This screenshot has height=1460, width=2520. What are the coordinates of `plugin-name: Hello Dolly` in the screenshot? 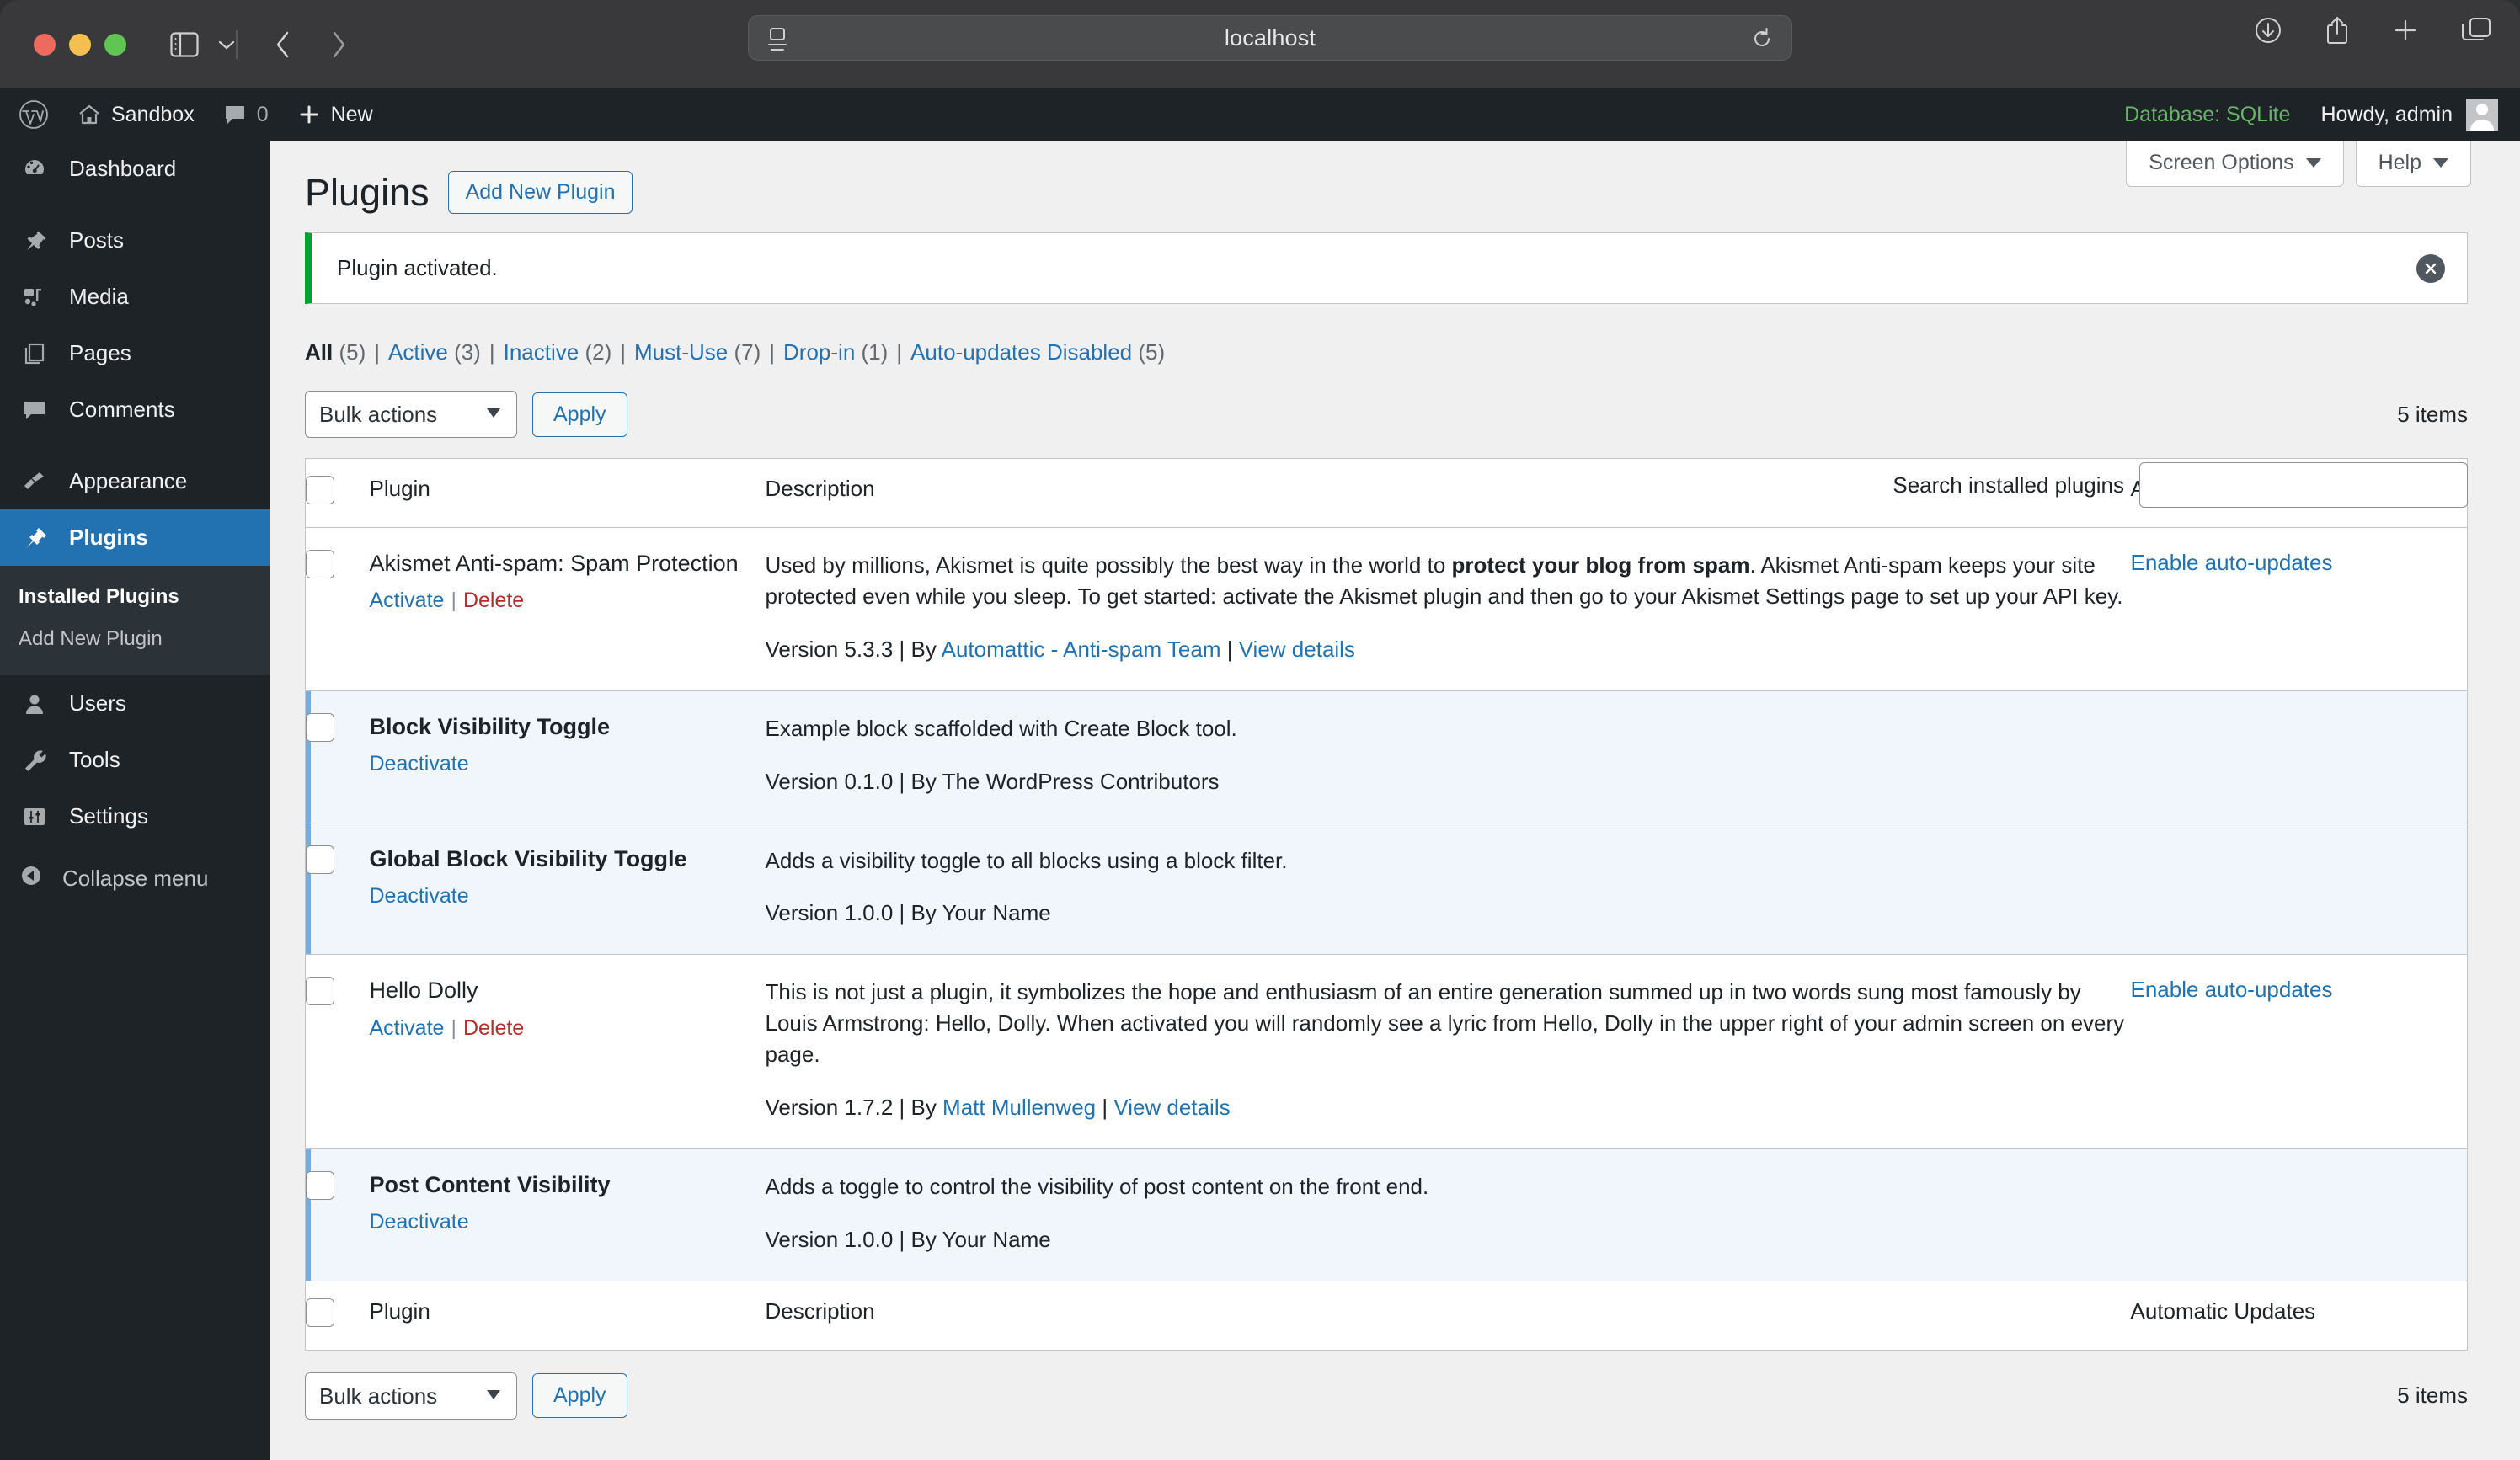 It's located at (423, 991).